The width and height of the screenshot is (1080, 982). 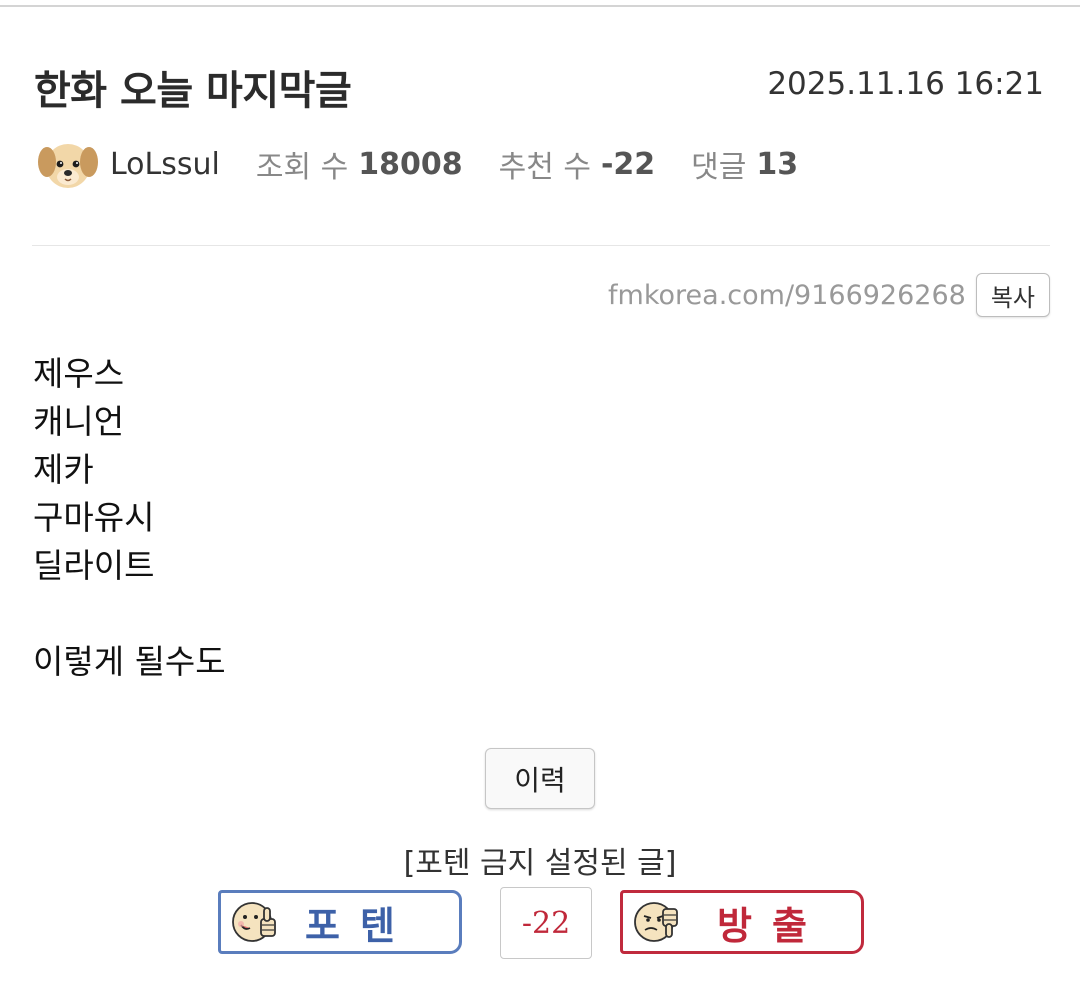 I want to click on body-line: 제카, so click(x=63, y=469).